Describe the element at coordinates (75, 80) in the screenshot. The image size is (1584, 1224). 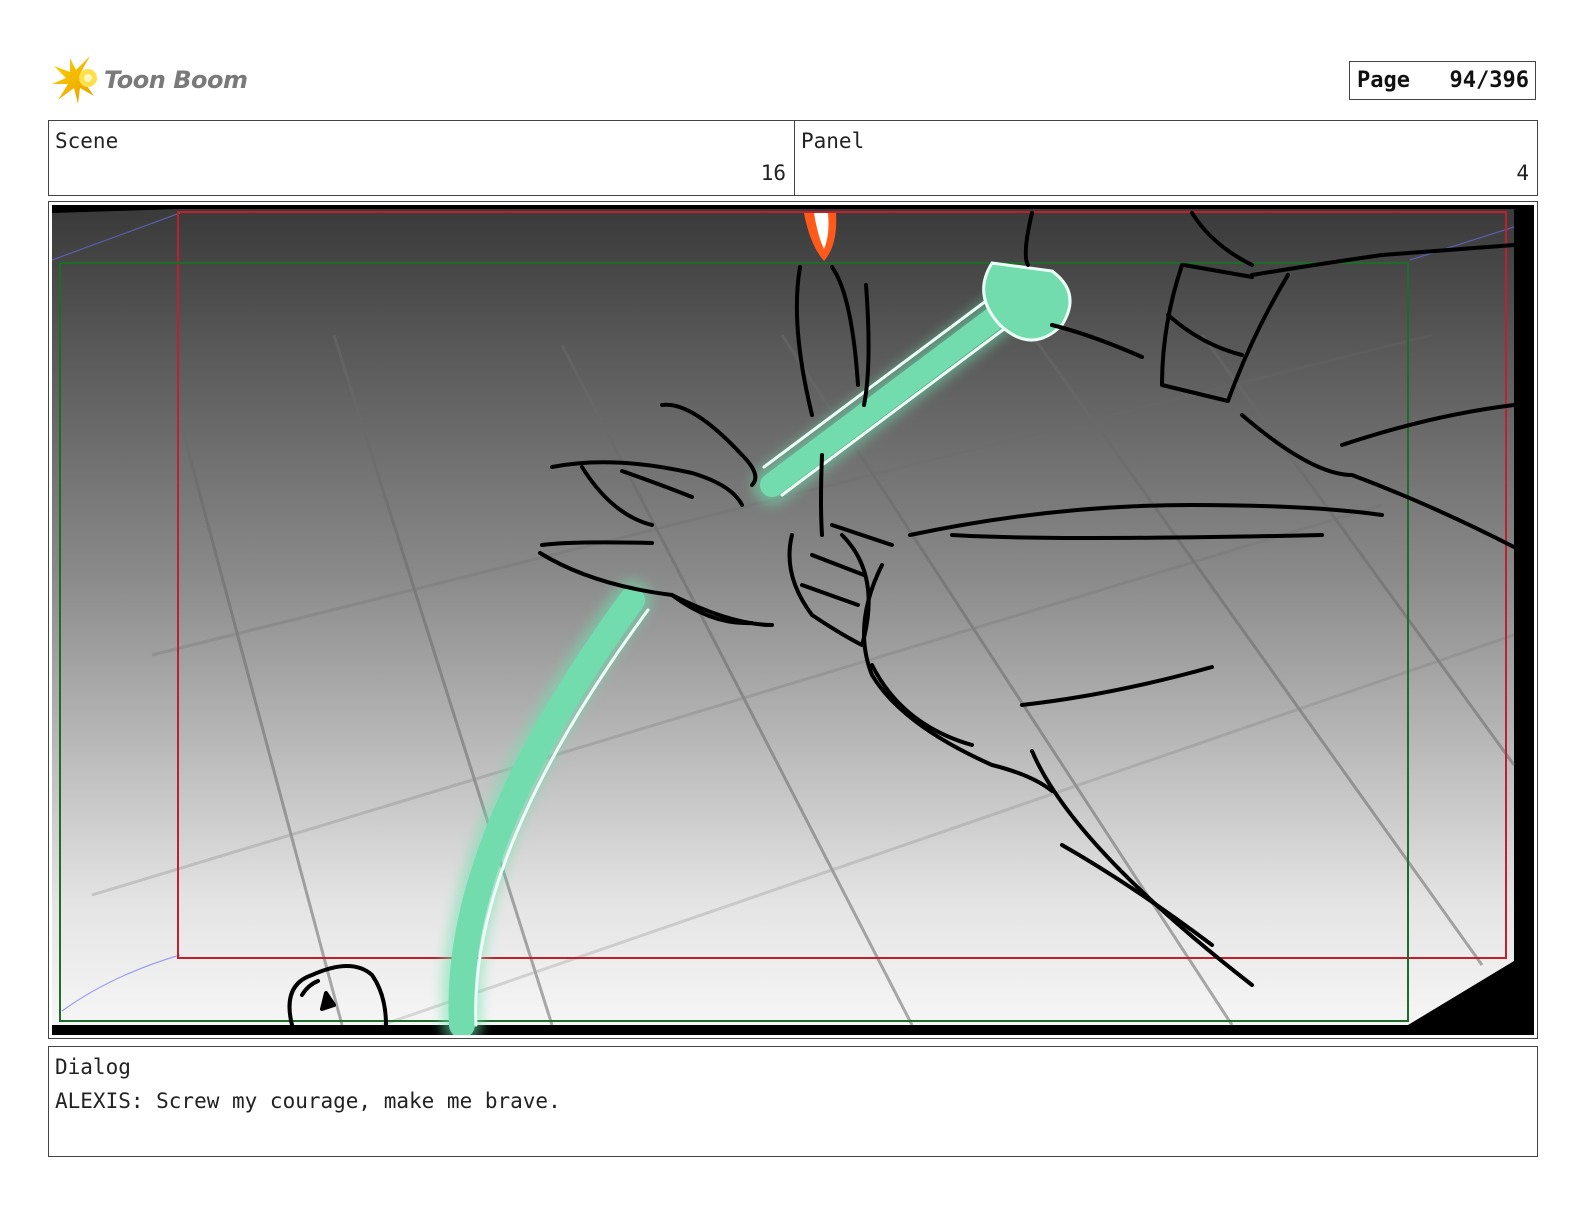
I see `star-burst-icon` at that location.